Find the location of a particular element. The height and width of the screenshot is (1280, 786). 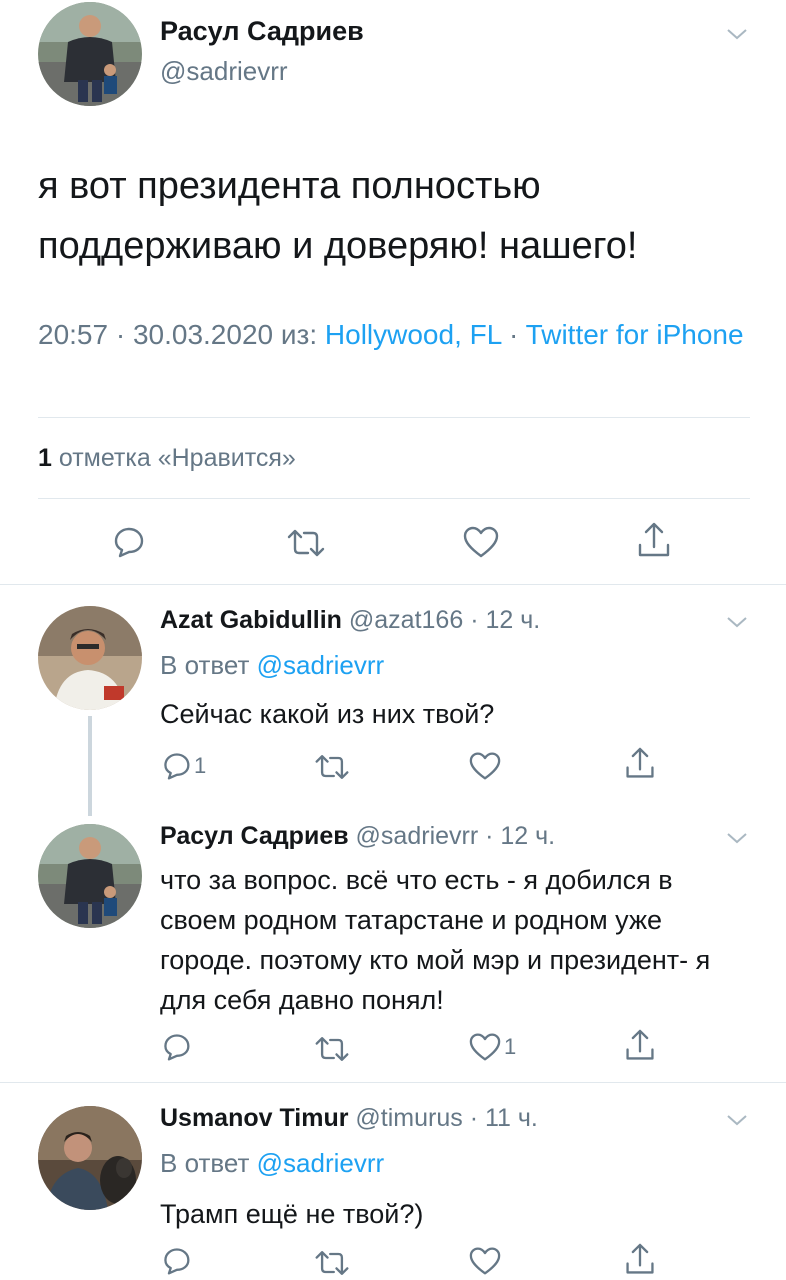

tweet-client-link: Twitter for iPhone is located at coordinates (635, 334).